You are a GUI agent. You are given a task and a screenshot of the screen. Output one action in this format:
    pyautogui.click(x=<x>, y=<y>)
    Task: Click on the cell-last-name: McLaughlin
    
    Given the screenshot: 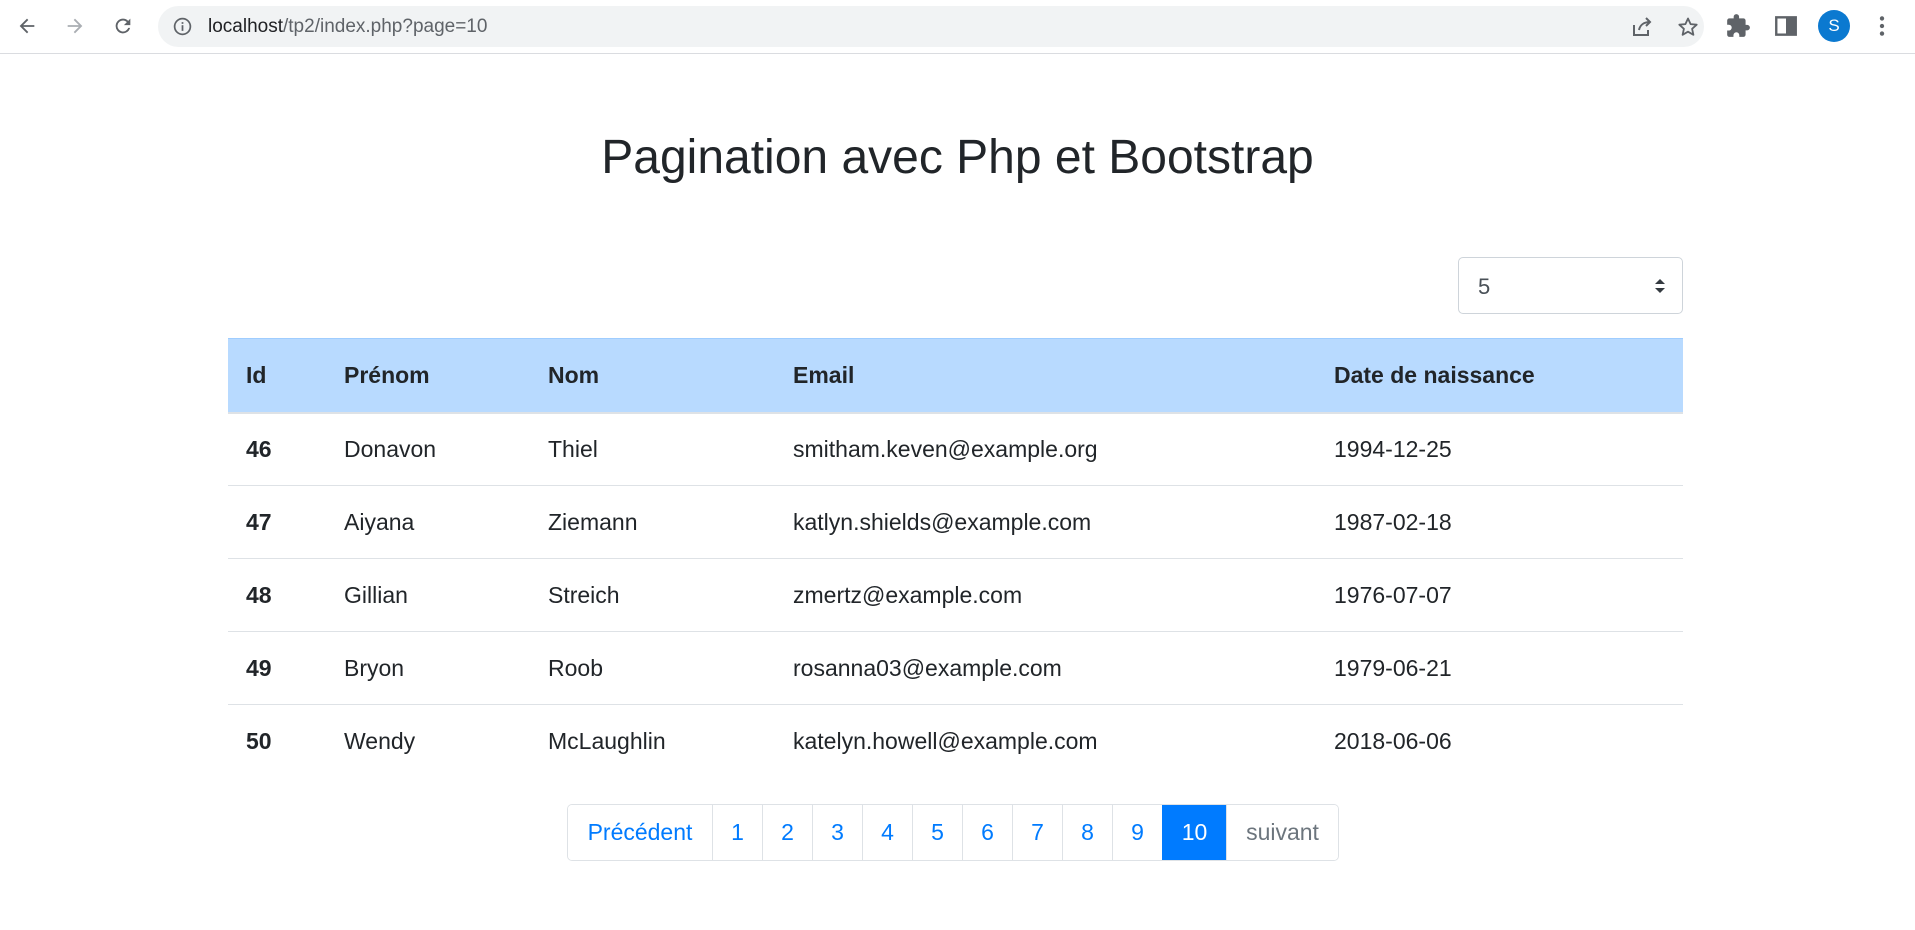 What is the action you would take?
    pyautogui.click(x=607, y=740)
    